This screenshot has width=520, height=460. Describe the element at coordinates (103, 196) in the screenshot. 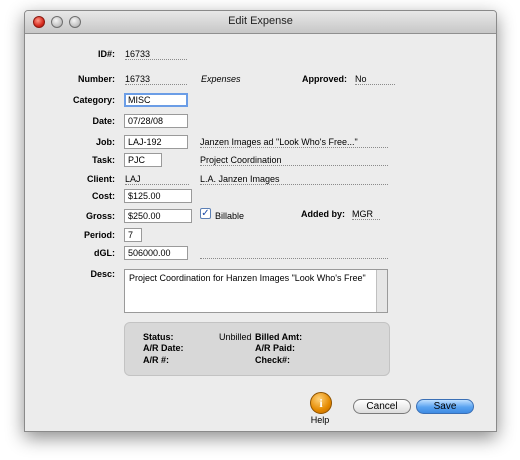

I see `cost-label: Cost:` at that location.